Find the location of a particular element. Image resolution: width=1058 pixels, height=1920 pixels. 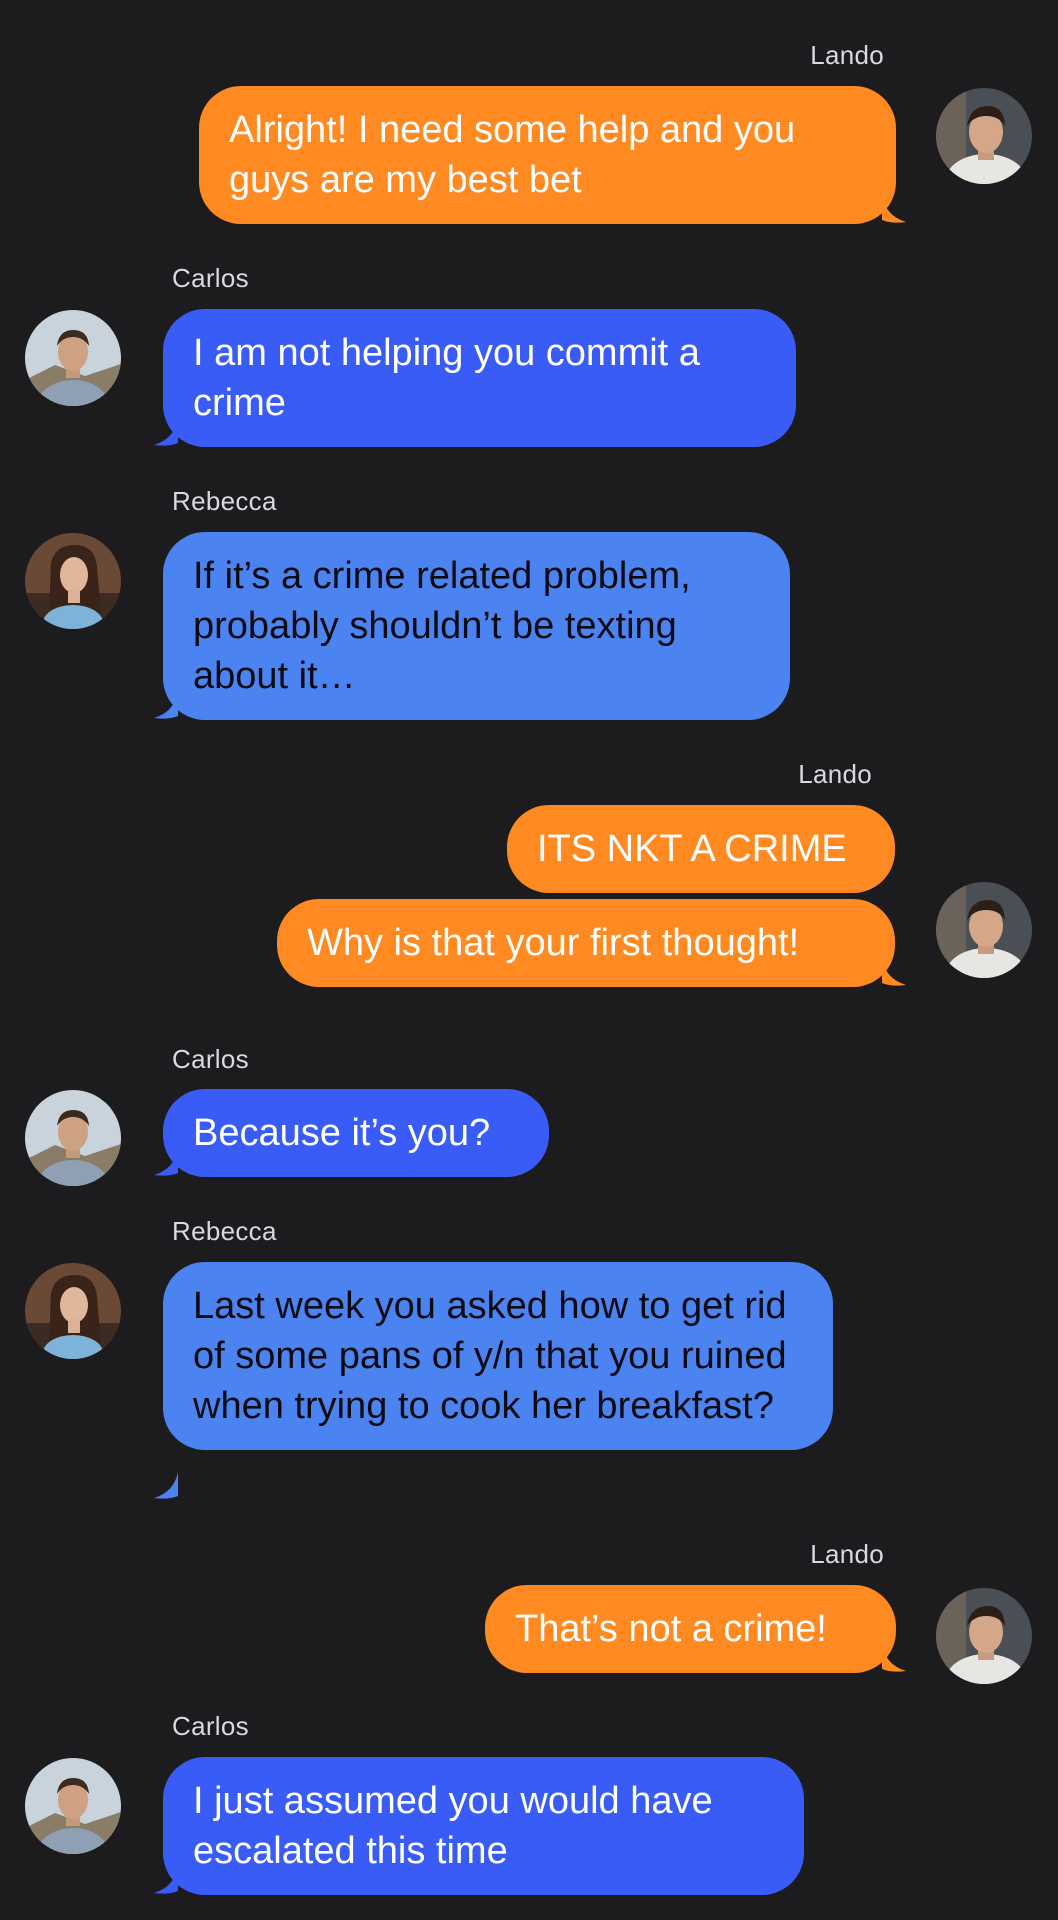

message-bubble: Because it’s you? is located at coordinates (356, 1133).